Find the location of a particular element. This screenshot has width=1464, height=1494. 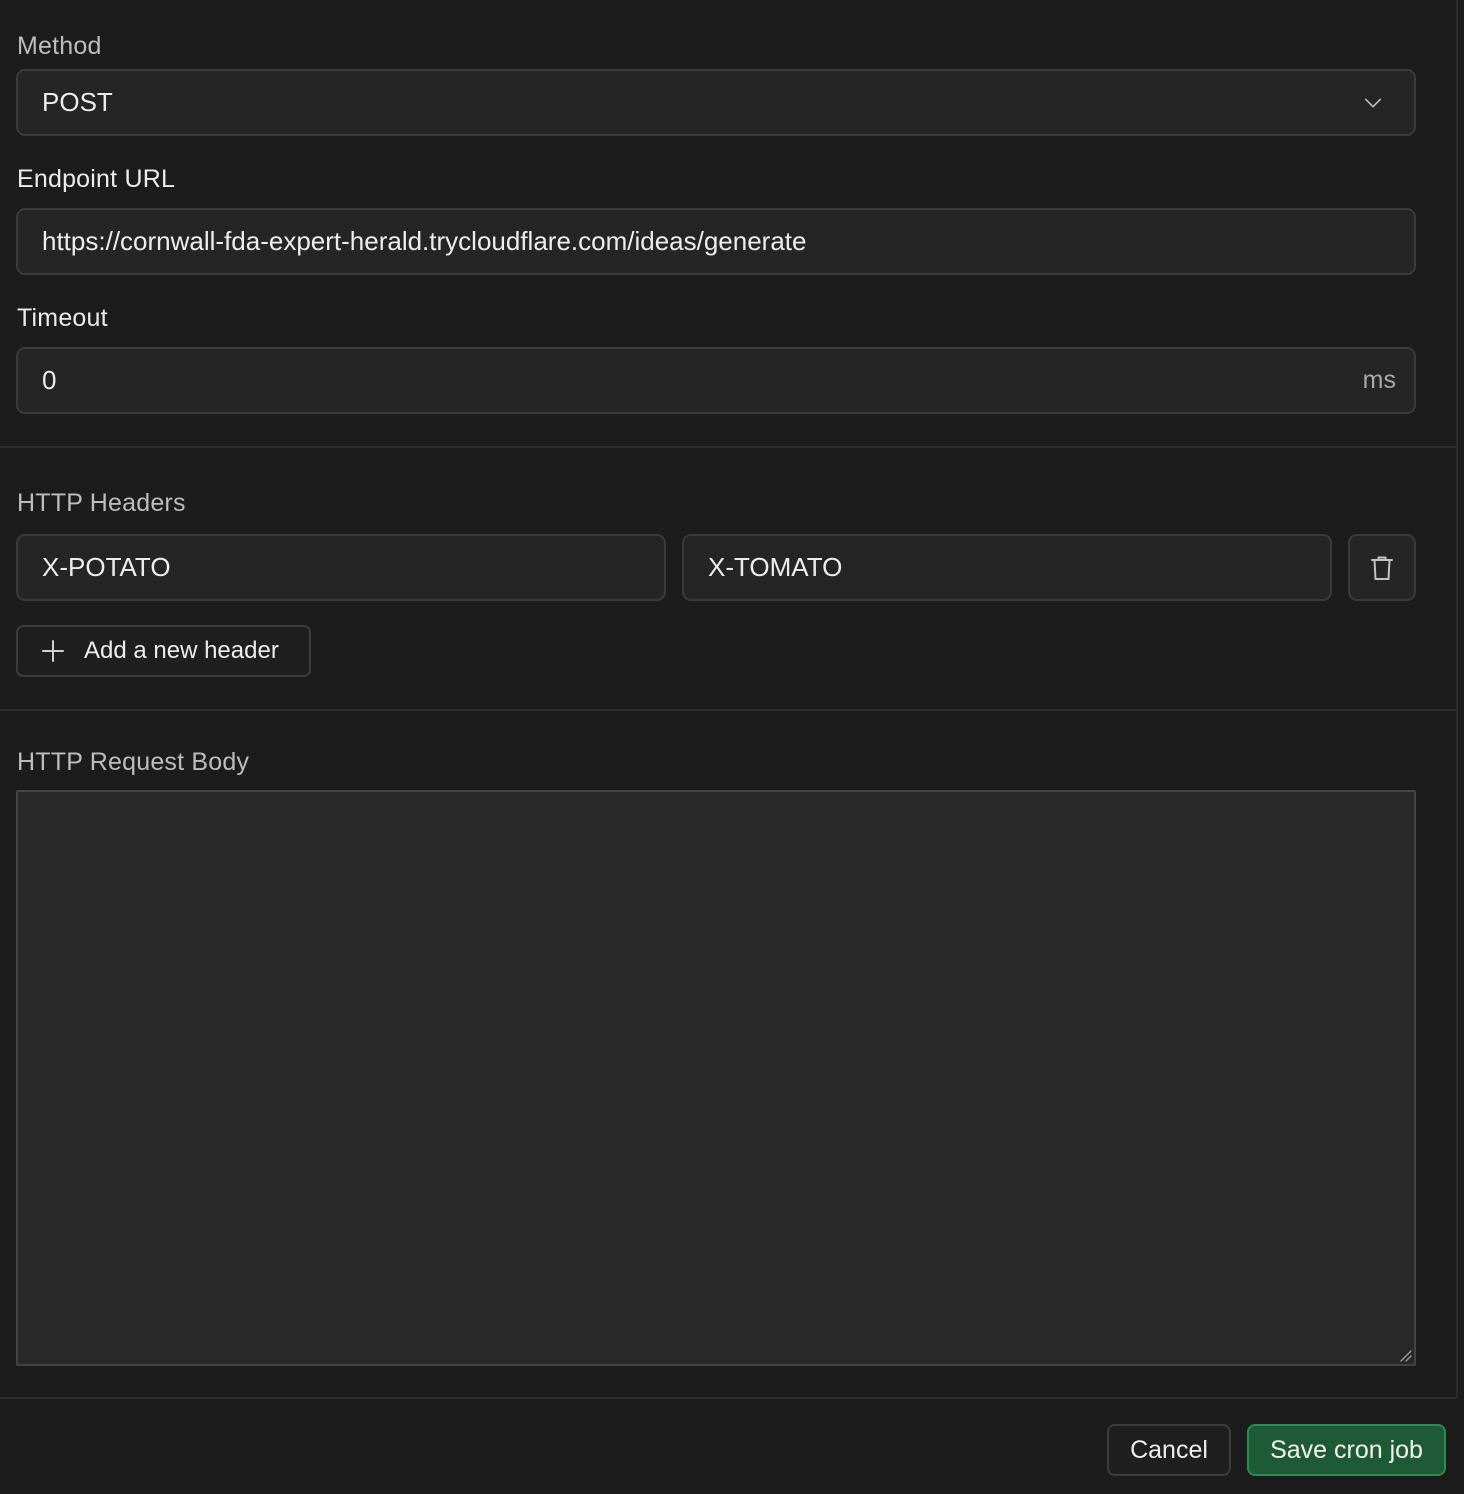

endpoint-url-label: Endpoint URL is located at coordinates (96, 179).